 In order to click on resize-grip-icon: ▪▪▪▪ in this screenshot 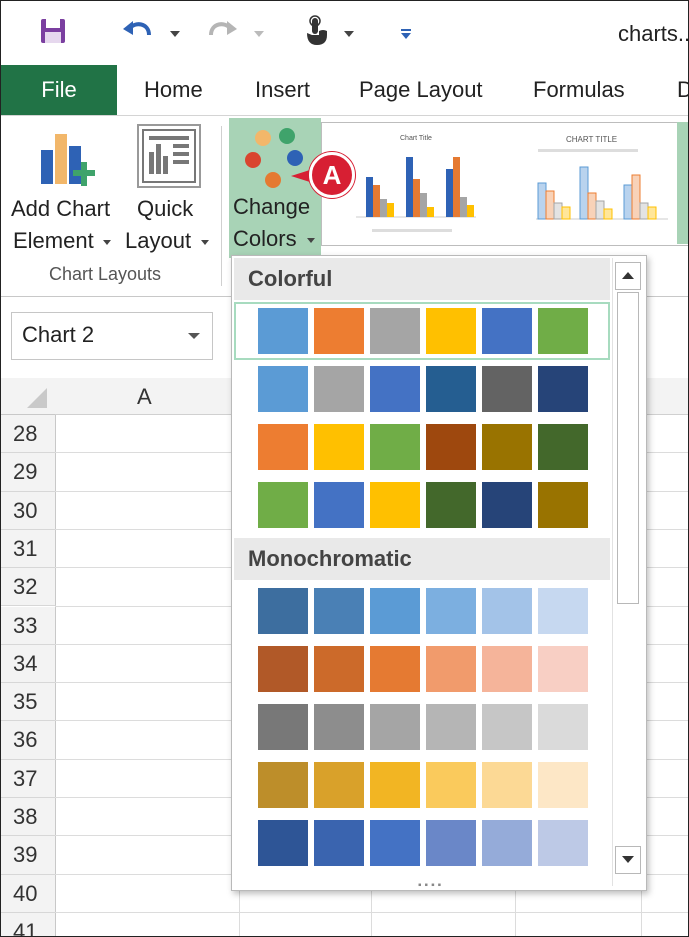, I will do `click(431, 885)`.